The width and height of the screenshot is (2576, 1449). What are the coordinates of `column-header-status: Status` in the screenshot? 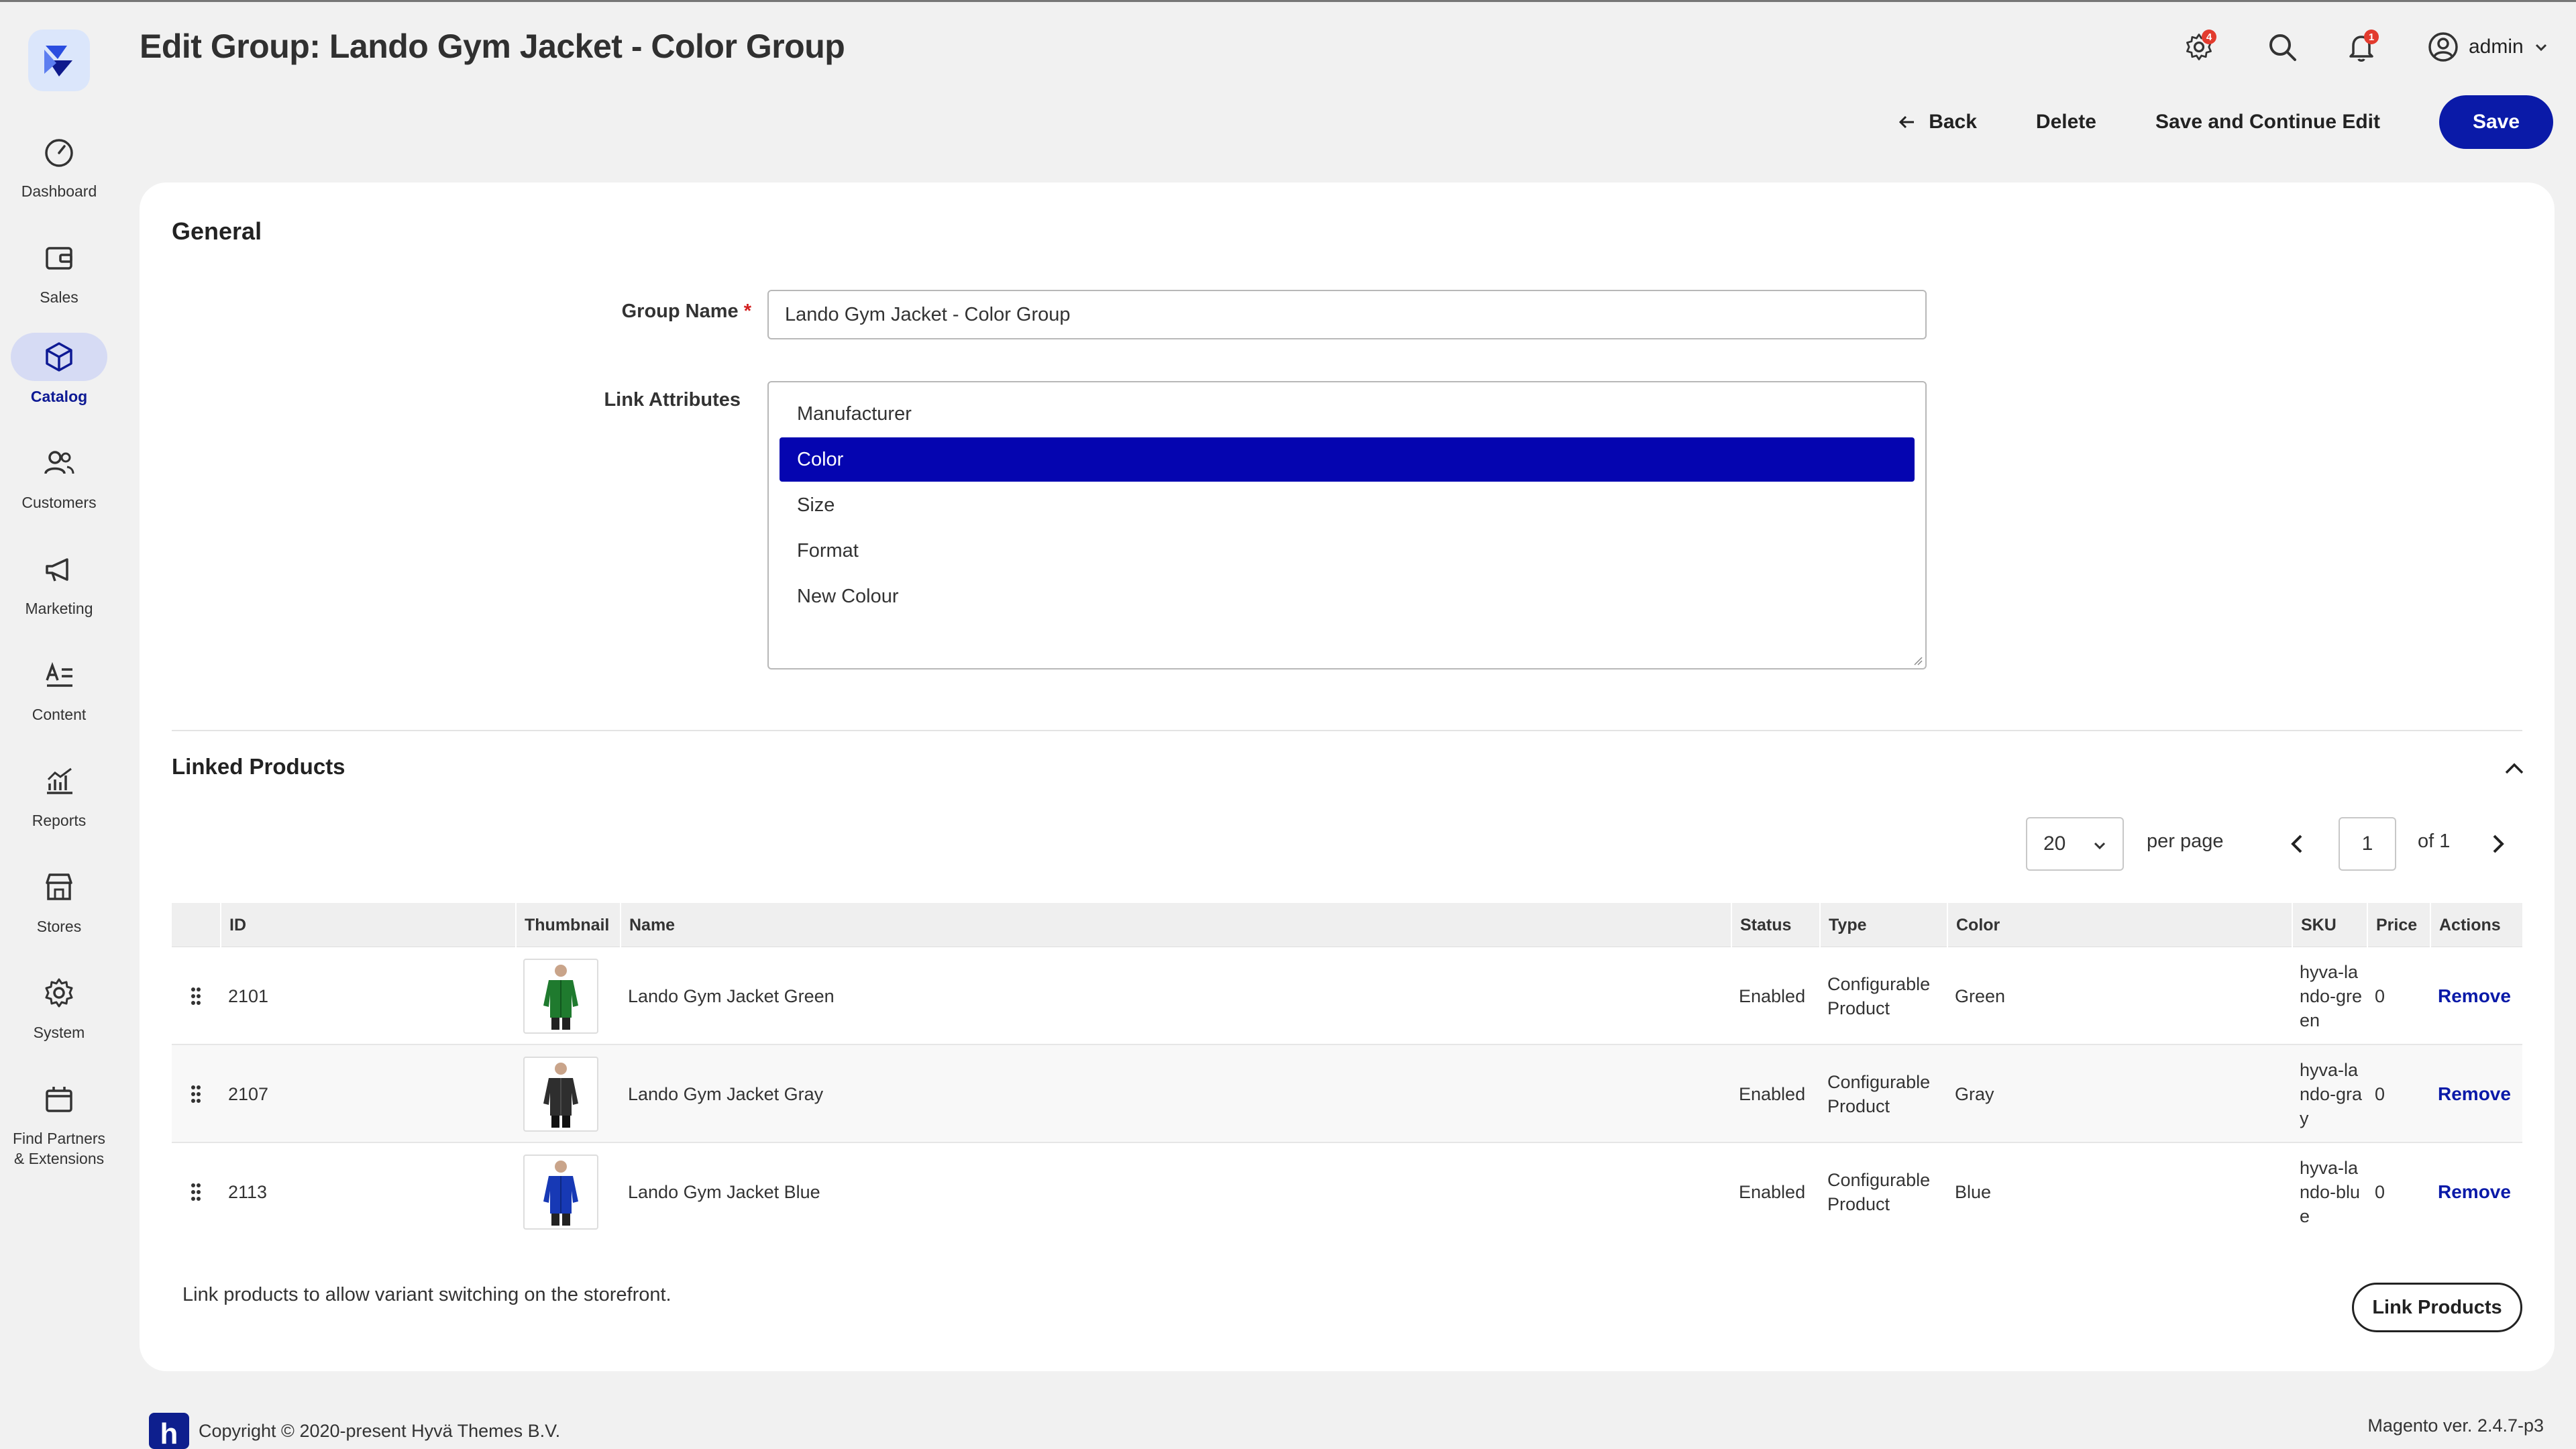 It's located at (1775, 925).